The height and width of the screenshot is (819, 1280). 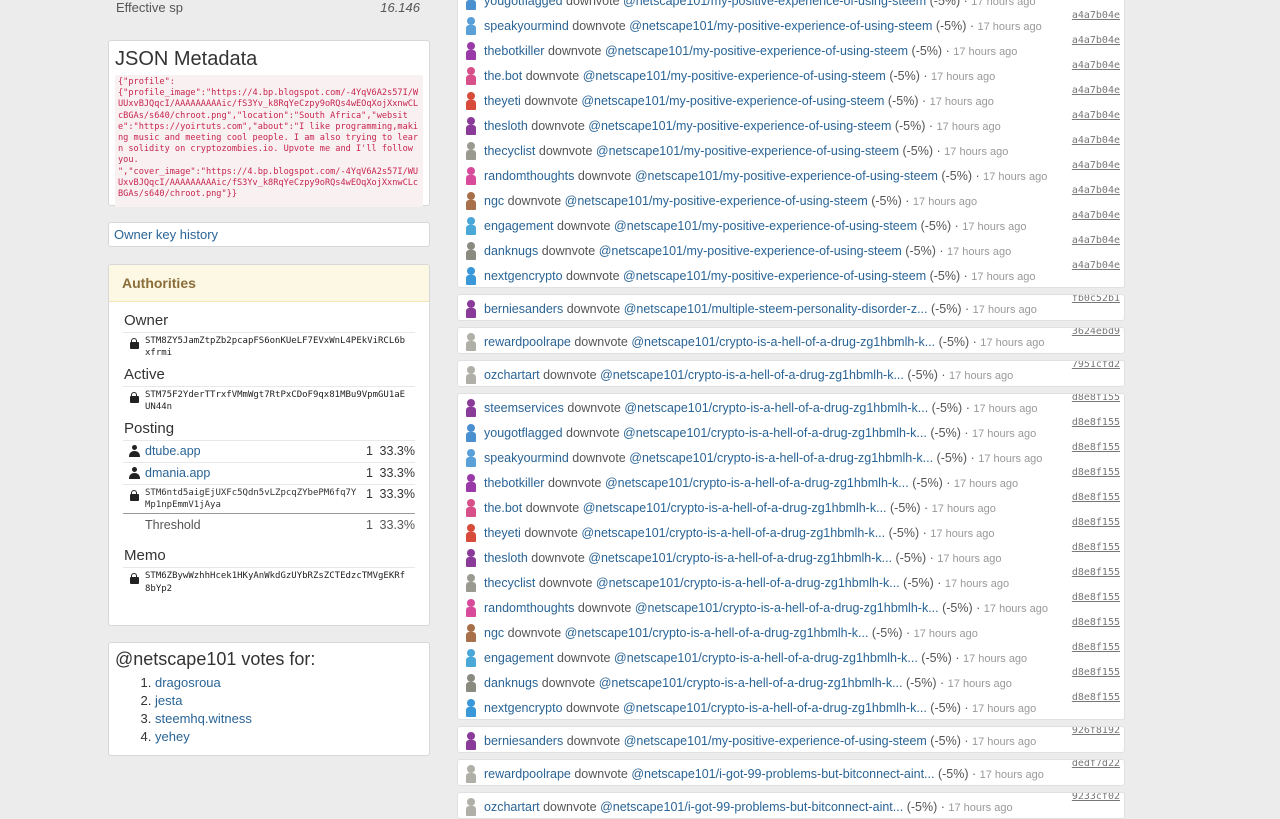 I want to click on transaction-id-link: 926f8192, so click(x=1096, y=731).